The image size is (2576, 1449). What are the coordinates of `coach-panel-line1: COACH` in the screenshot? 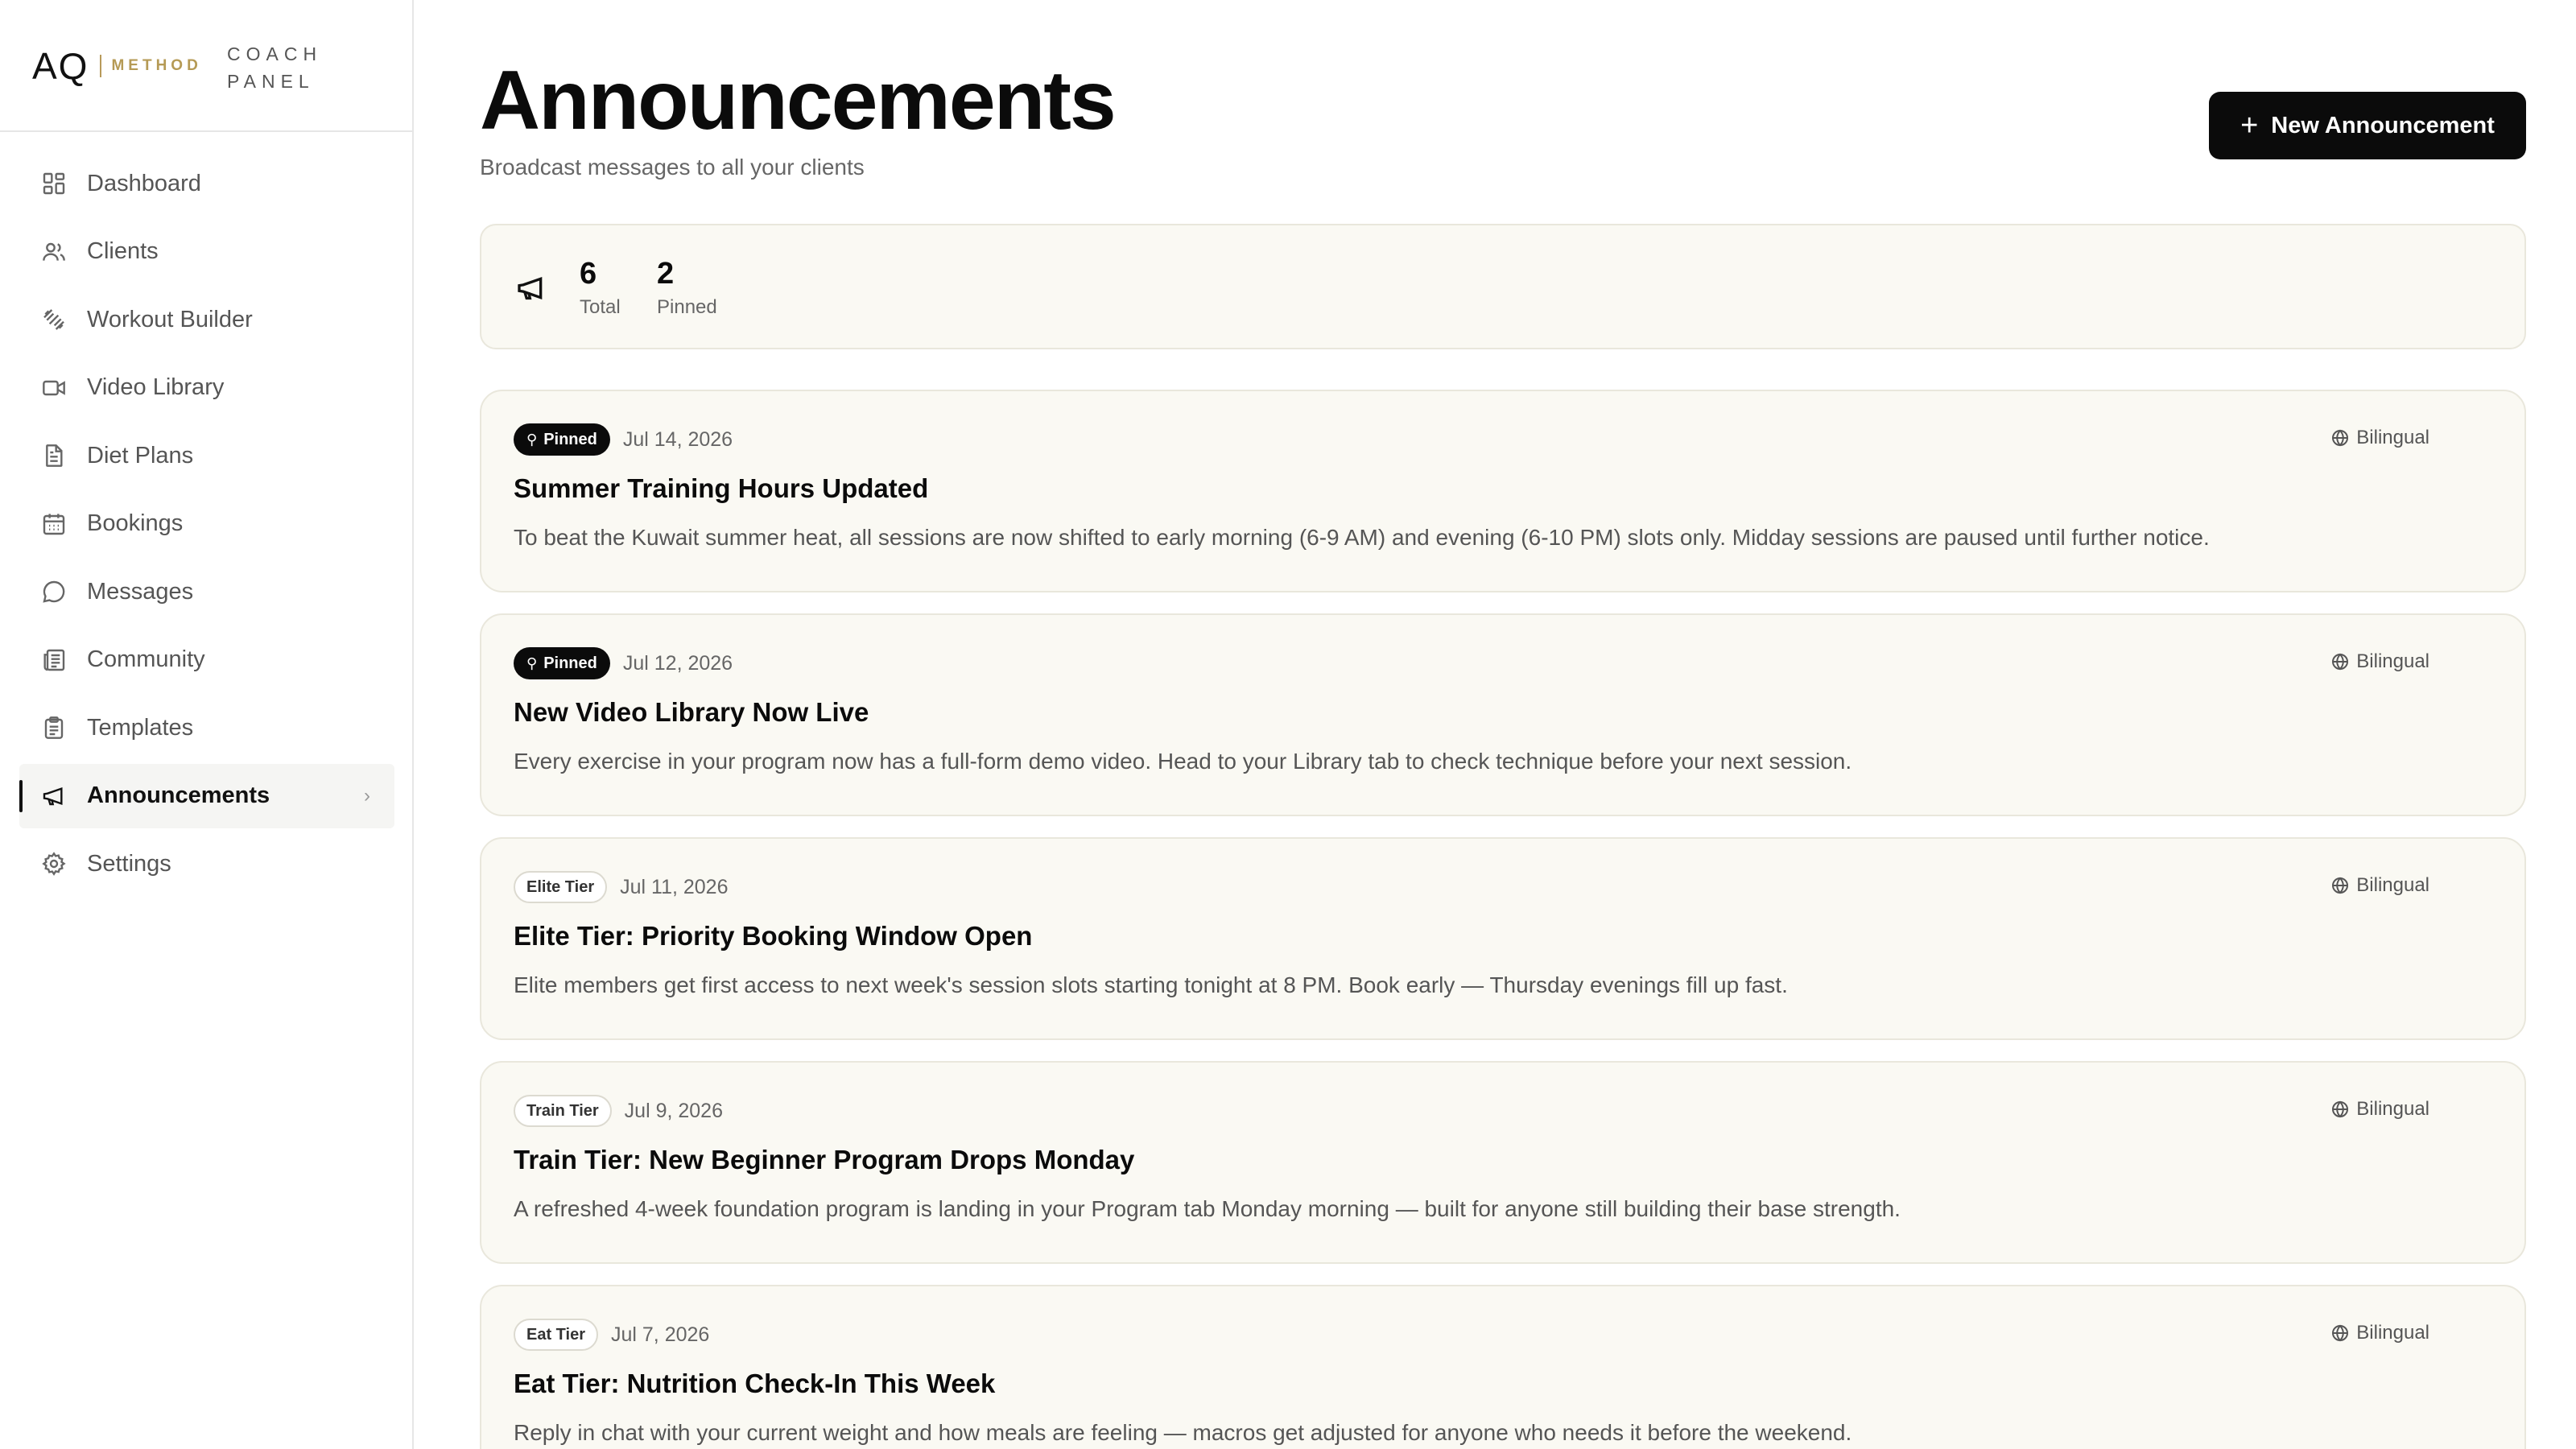 It's located at (275, 53).